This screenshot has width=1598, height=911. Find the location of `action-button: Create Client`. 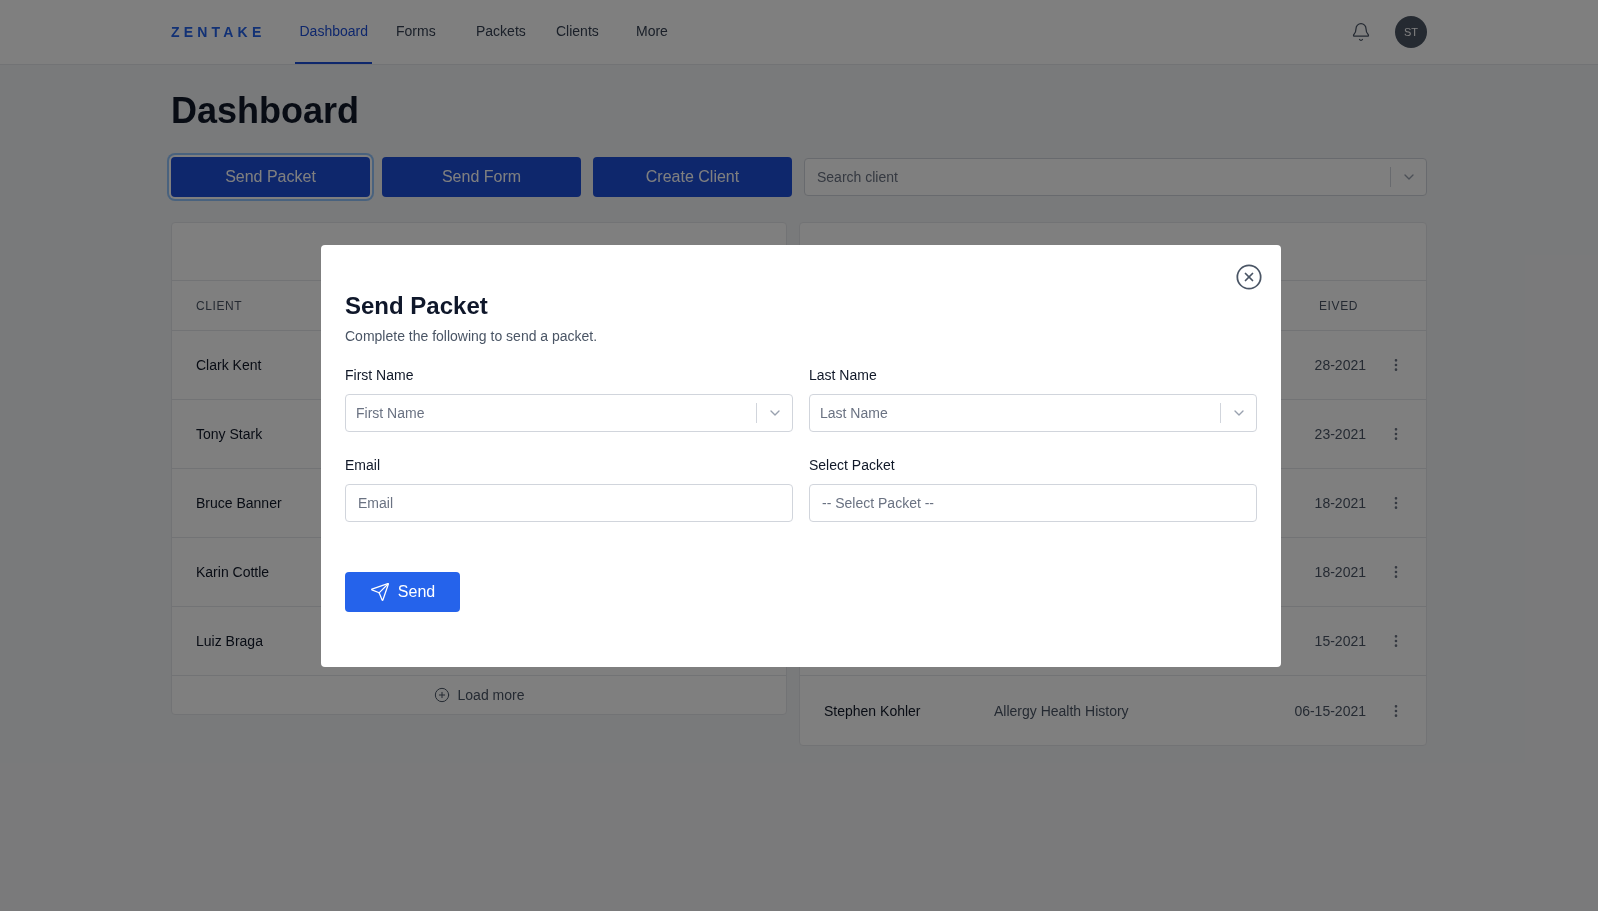

action-button: Create Client is located at coordinates (692, 177).